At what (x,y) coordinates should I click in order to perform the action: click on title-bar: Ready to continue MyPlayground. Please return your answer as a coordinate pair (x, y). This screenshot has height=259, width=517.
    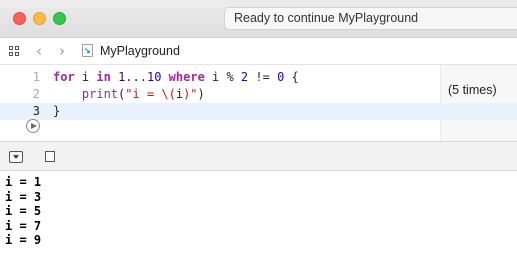
    Looking at the image, I should click on (258, 19).